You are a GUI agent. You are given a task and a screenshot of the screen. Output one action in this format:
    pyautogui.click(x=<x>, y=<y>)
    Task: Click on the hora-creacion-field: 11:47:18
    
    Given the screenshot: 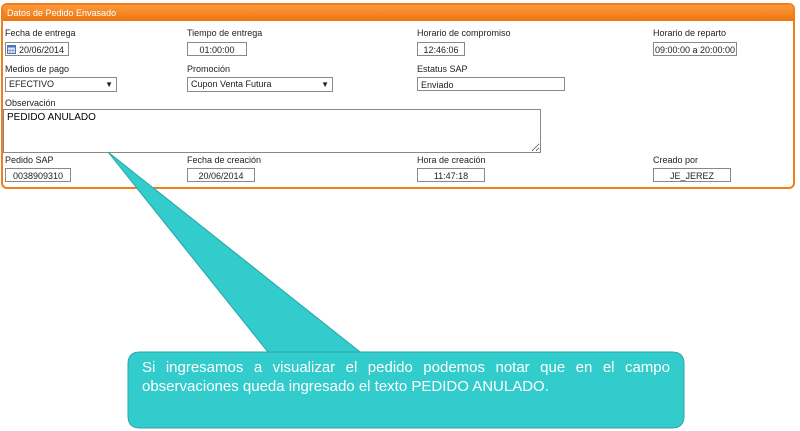 What is the action you would take?
    pyautogui.click(x=451, y=175)
    